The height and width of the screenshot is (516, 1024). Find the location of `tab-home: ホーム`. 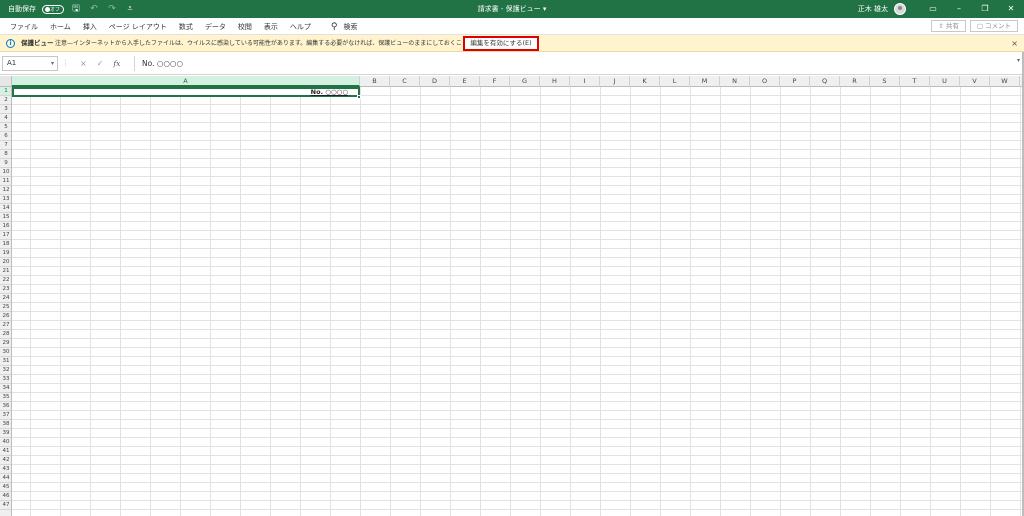

tab-home: ホーム is located at coordinates (60, 27).